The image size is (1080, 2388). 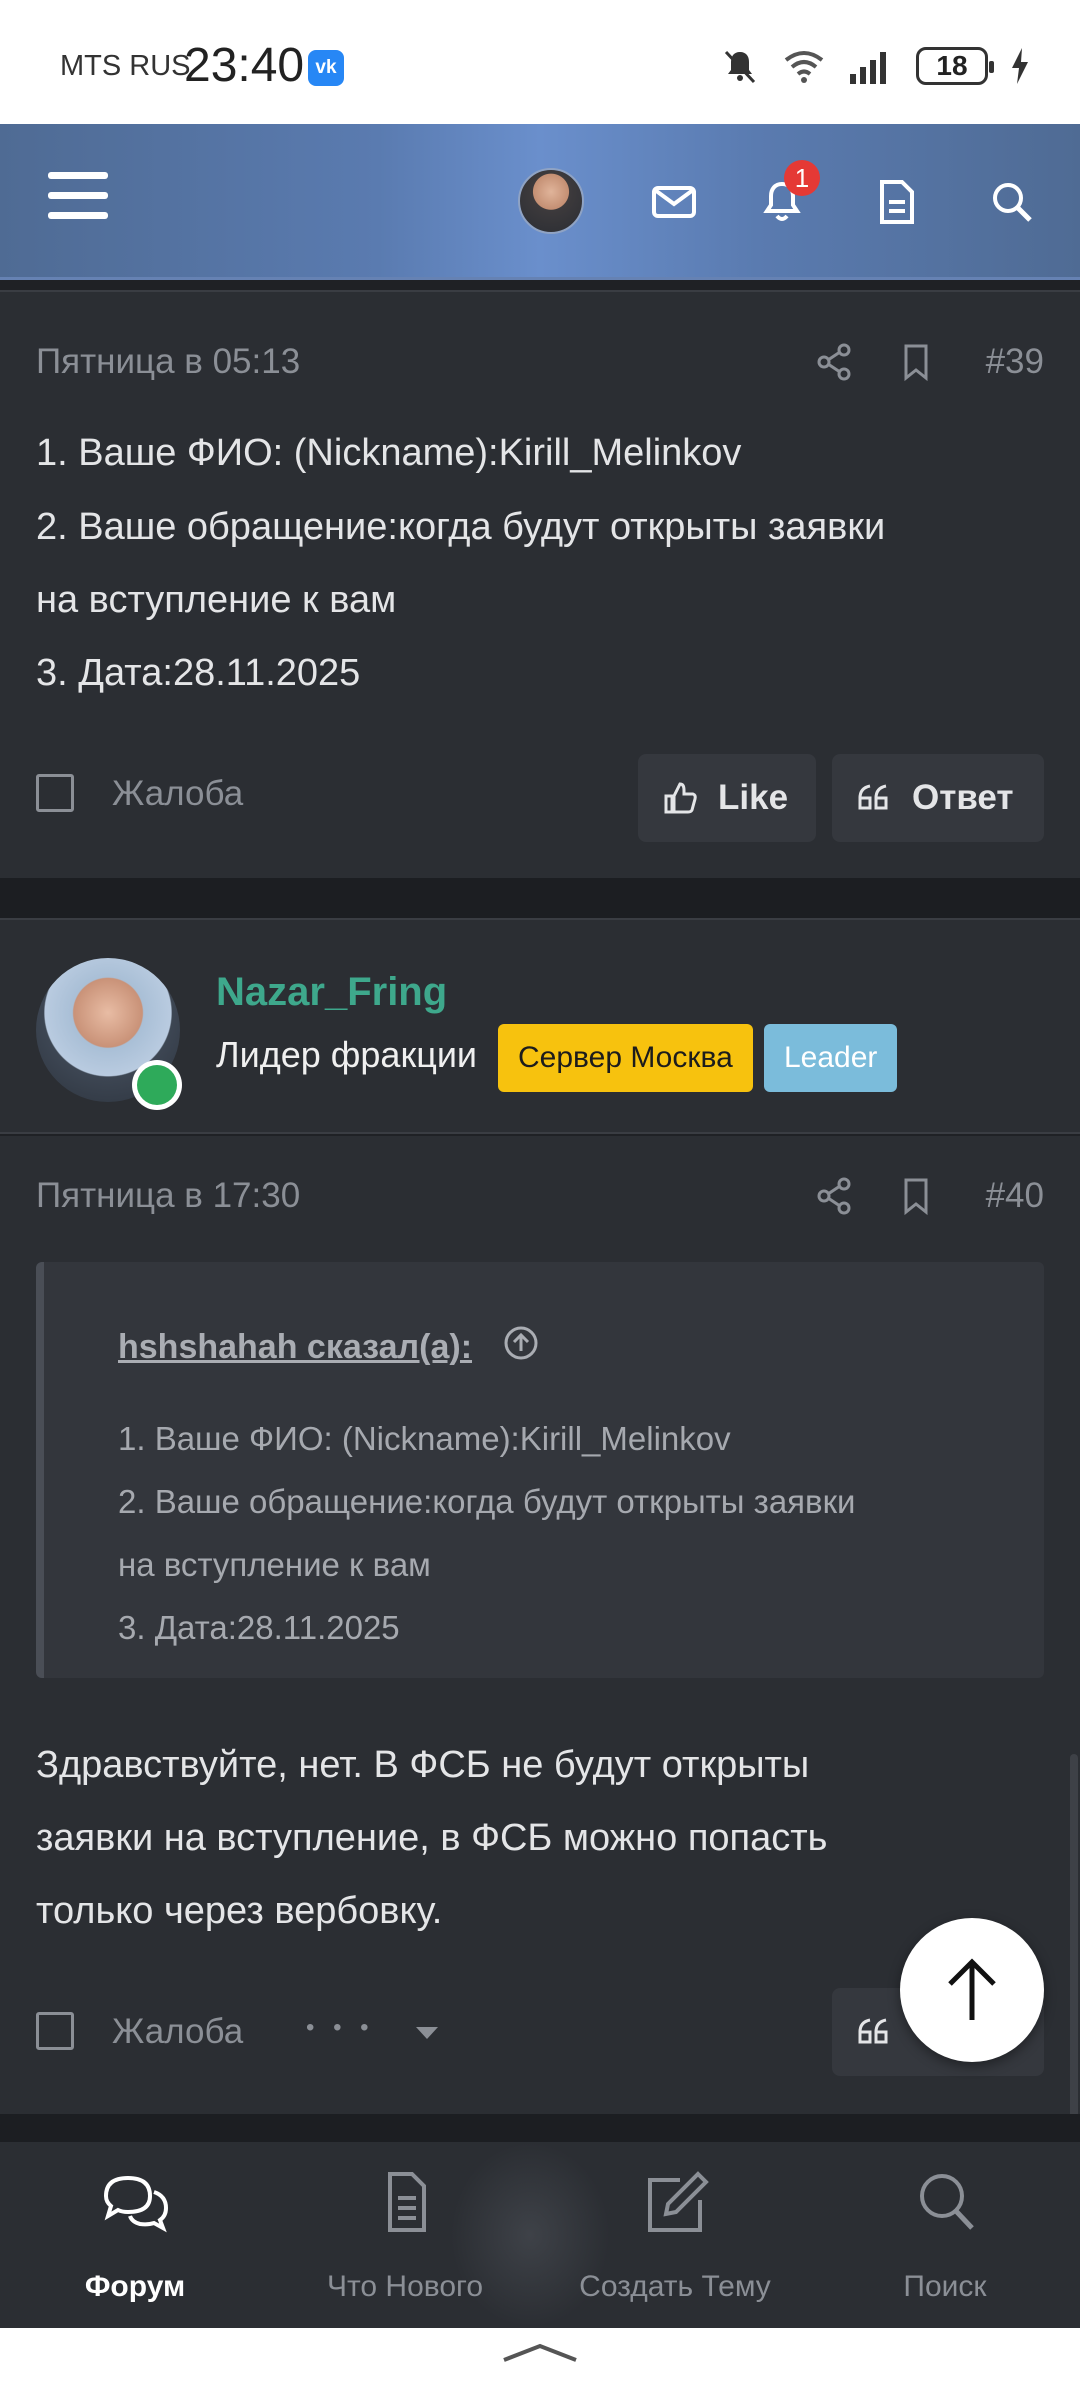 What do you see at coordinates (540, 62) in the screenshot?
I see `status-bar: MTS RUS 23:40 vk 18` at bounding box center [540, 62].